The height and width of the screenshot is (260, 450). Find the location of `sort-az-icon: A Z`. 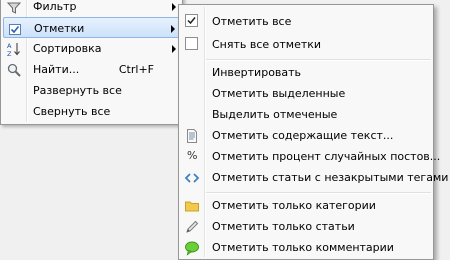

sort-az-icon: A Z is located at coordinates (13, 49).